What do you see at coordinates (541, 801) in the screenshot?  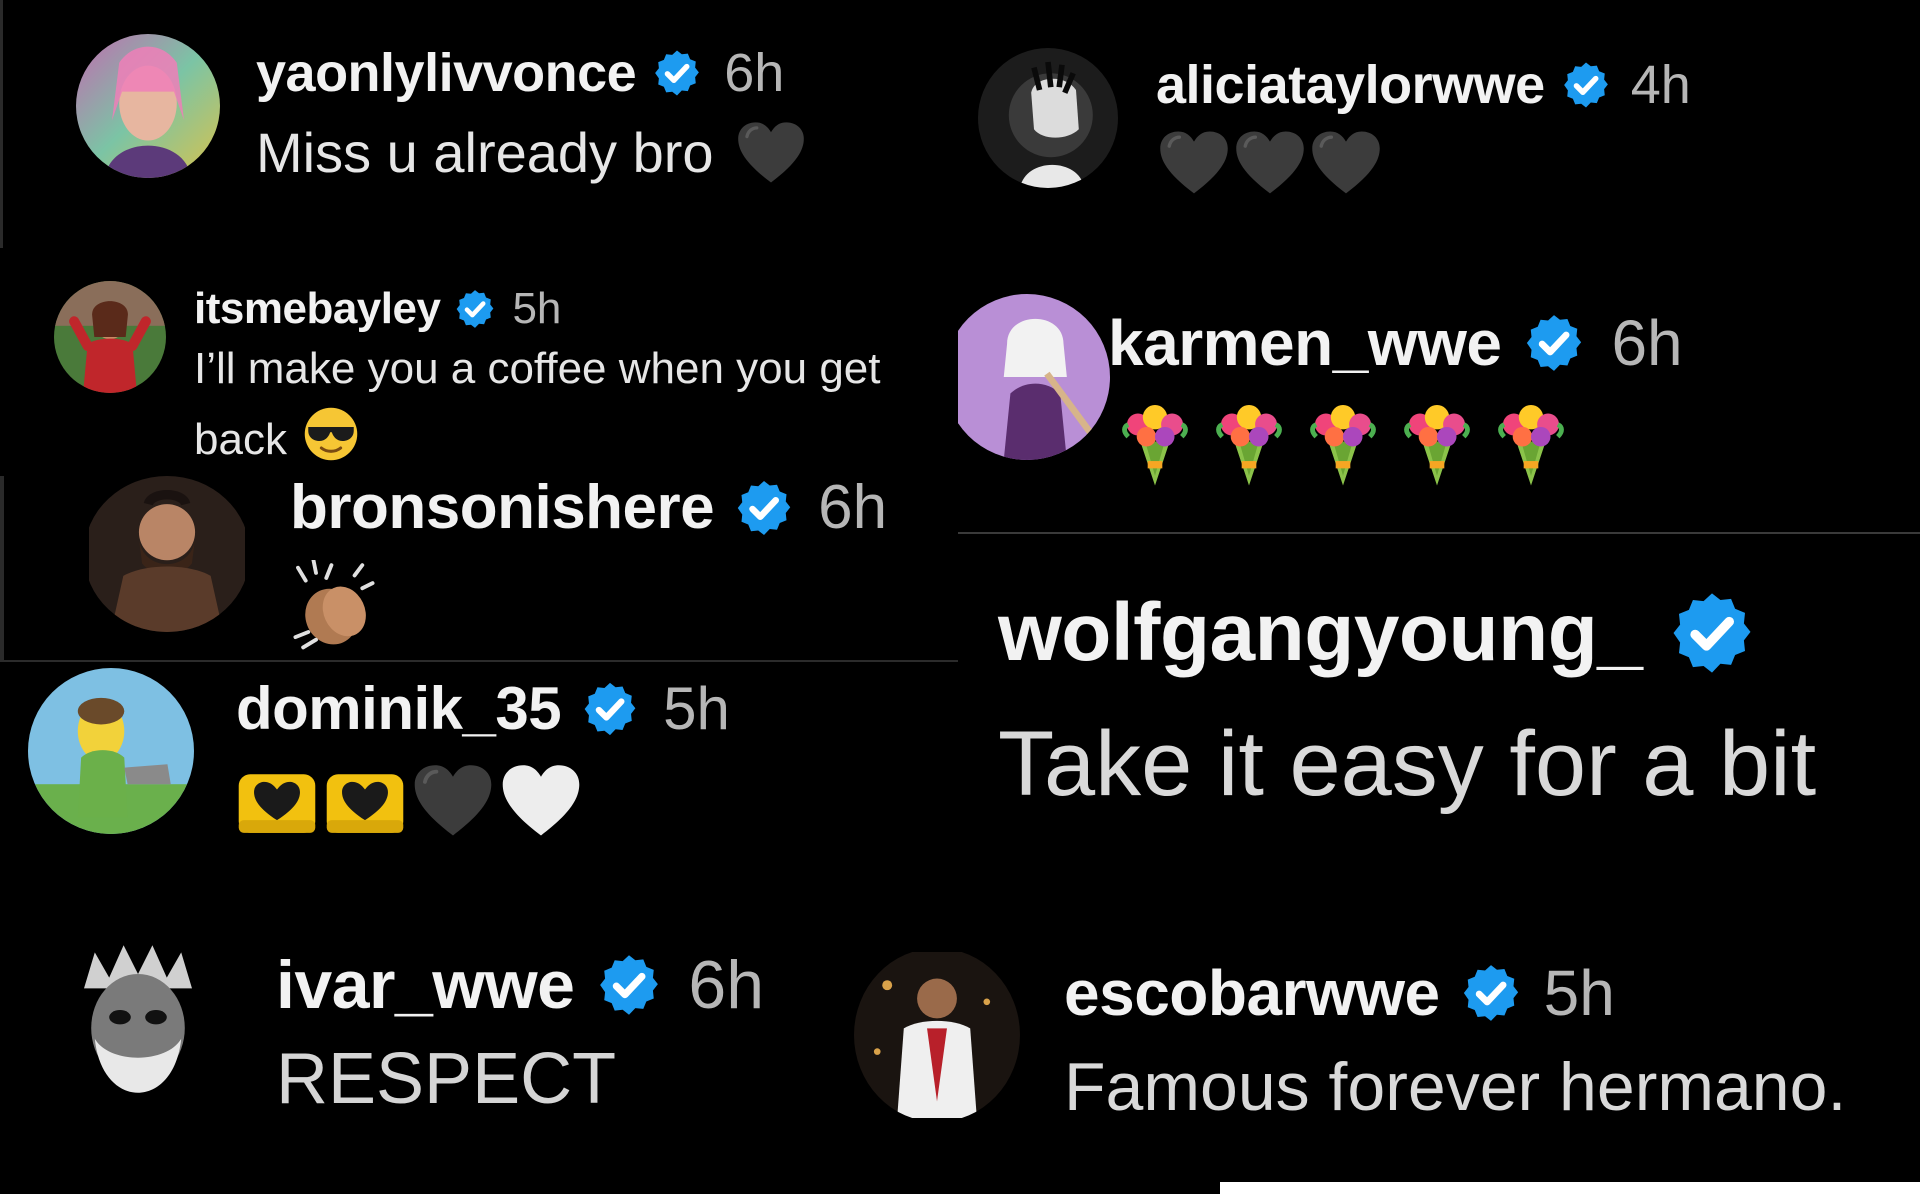 I see `white-heart-icon` at bounding box center [541, 801].